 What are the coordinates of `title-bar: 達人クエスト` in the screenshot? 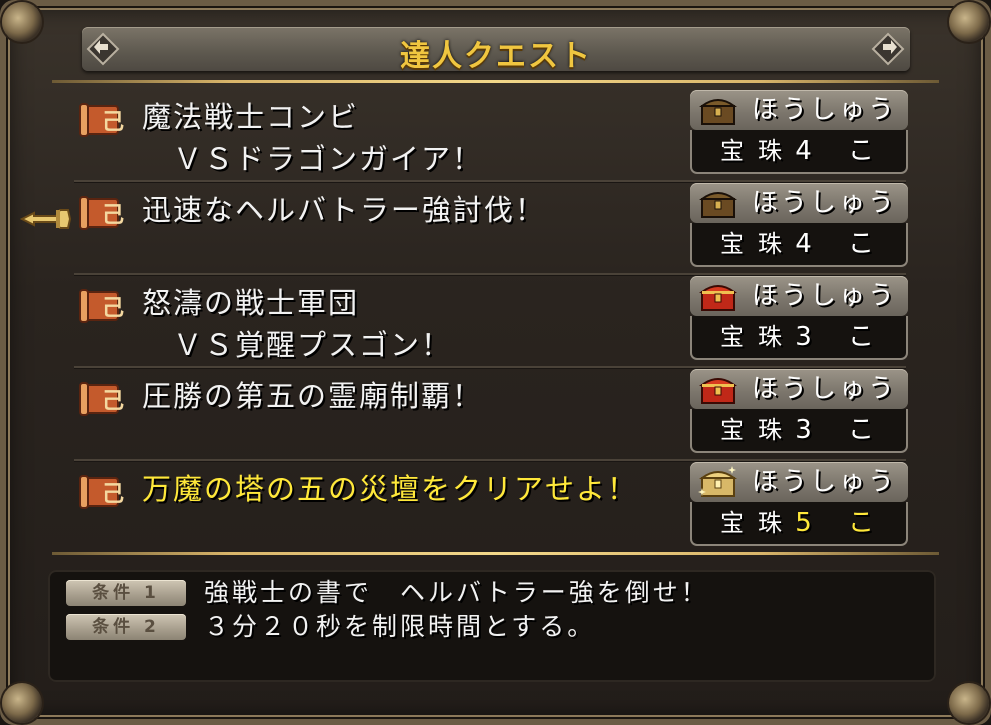 It's located at (496, 50).